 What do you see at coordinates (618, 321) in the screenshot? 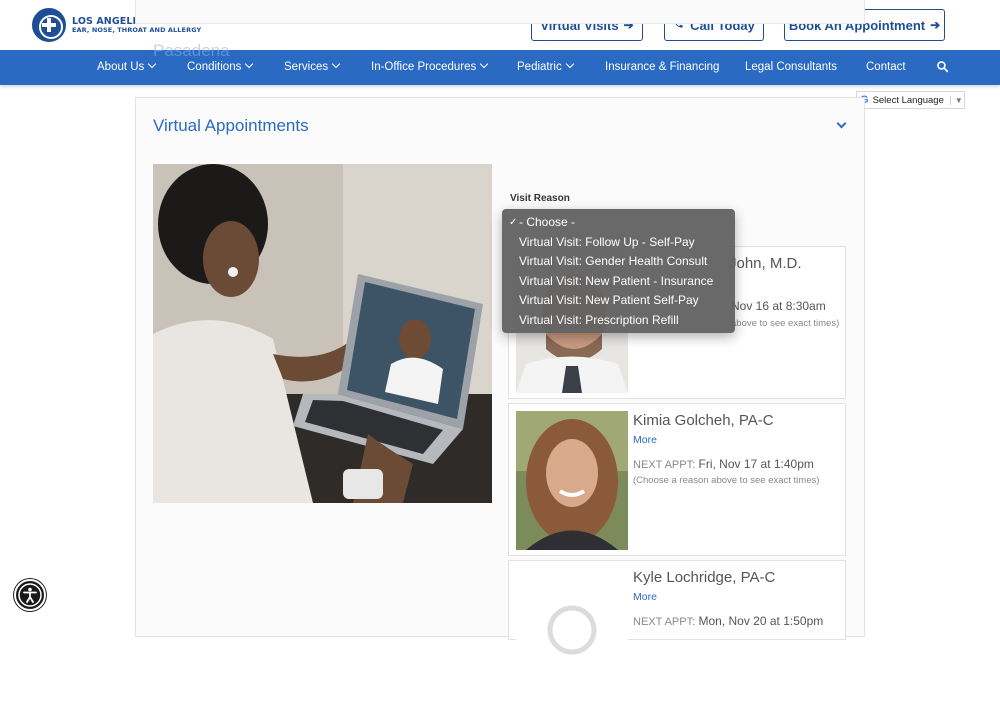
I see `dropdown-option: Virtual Visit: Prescription Refill` at bounding box center [618, 321].